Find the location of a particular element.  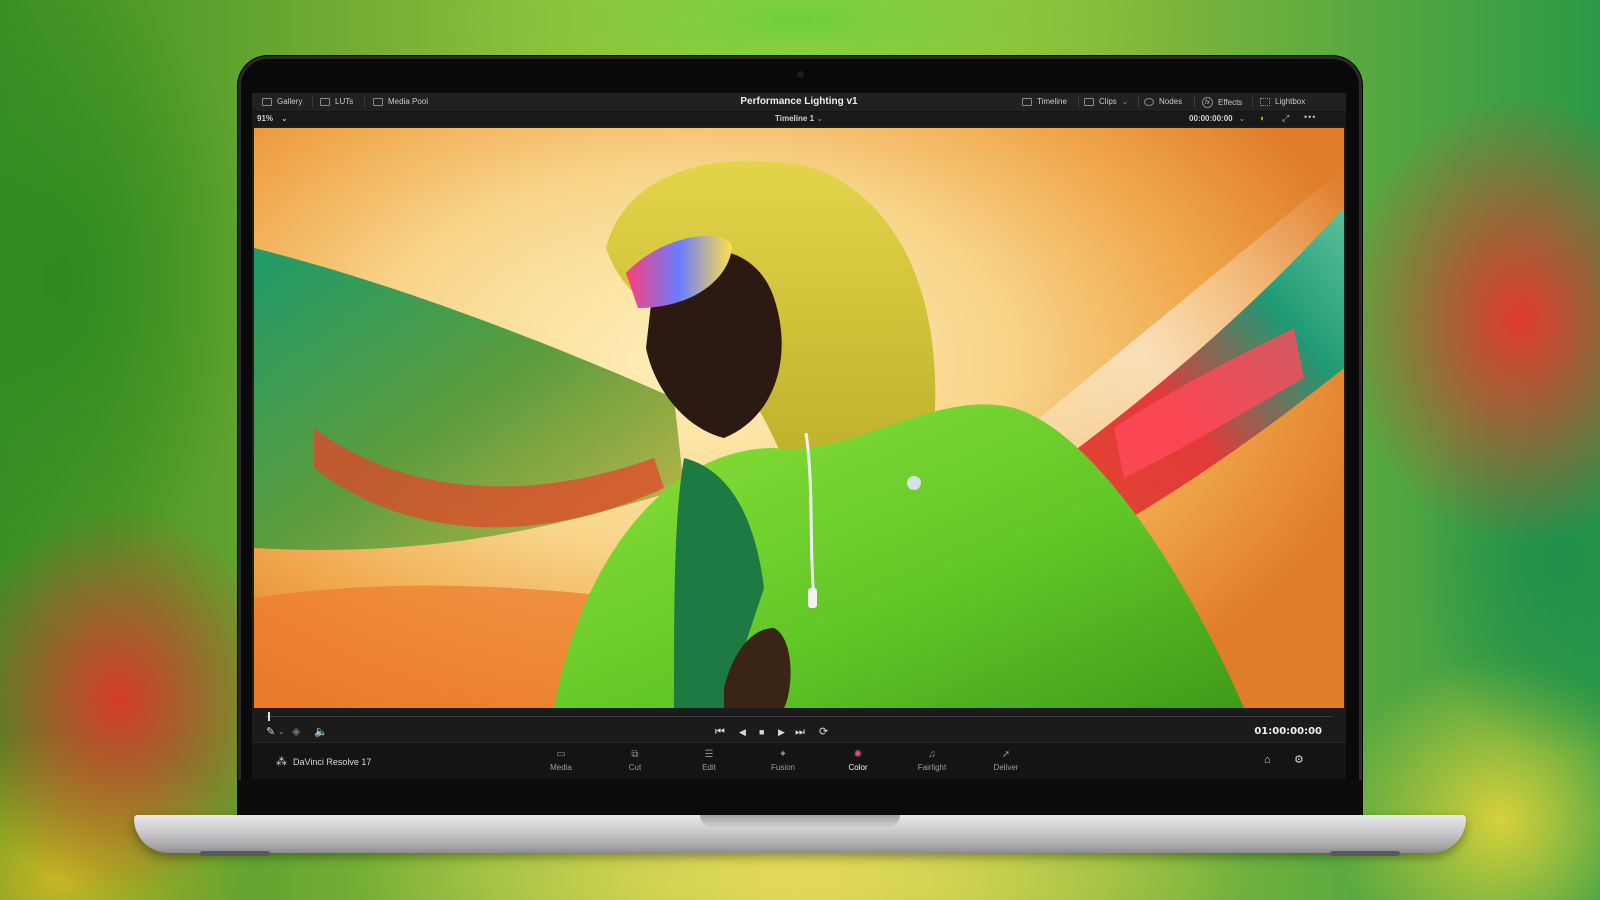

lightbox-icon is located at coordinates (1265, 101).